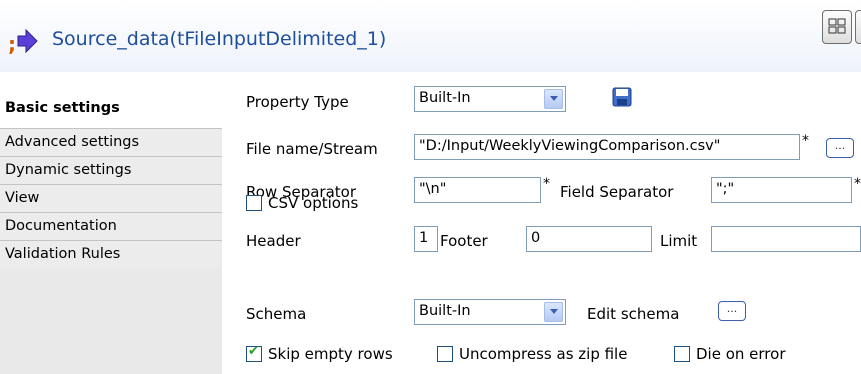 This screenshot has width=861, height=374. What do you see at coordinates (682, 354) in the screenshot?
I see `die-on-error-checkbox` at bounding box center [682, 354].